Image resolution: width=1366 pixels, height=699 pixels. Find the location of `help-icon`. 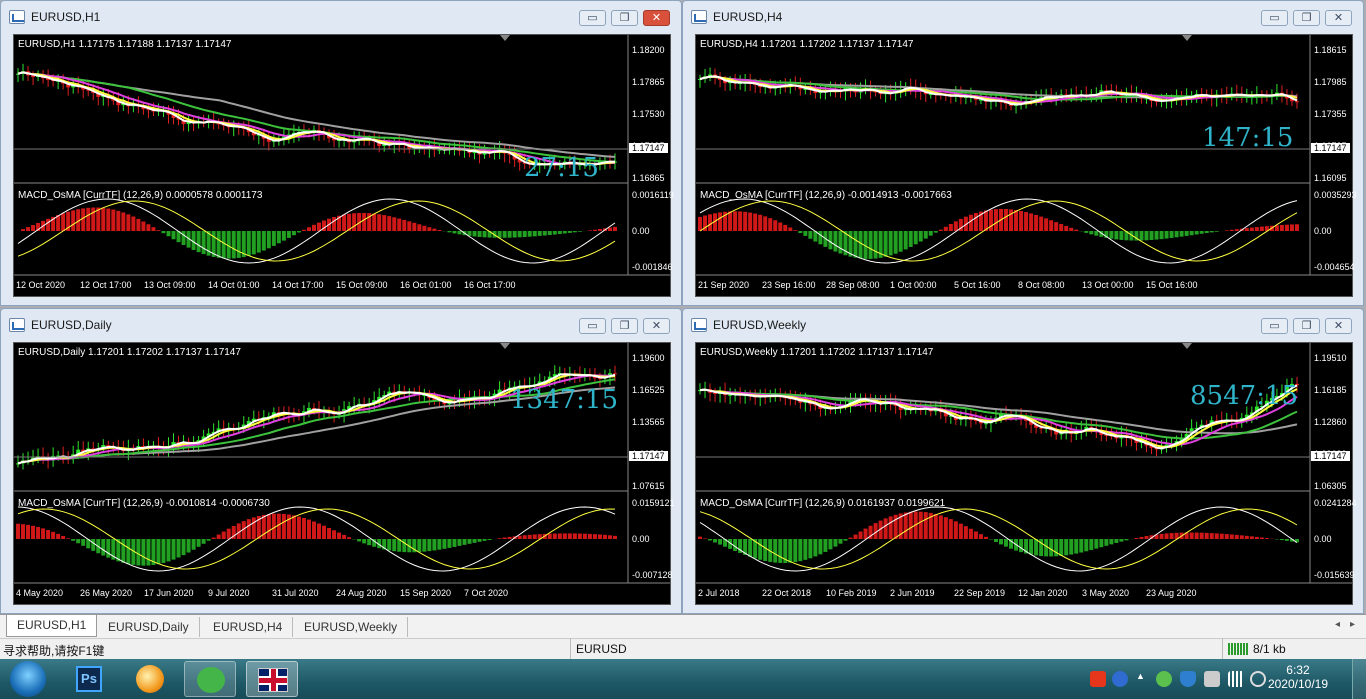

help-icon is located at coordinates (1120, 679).